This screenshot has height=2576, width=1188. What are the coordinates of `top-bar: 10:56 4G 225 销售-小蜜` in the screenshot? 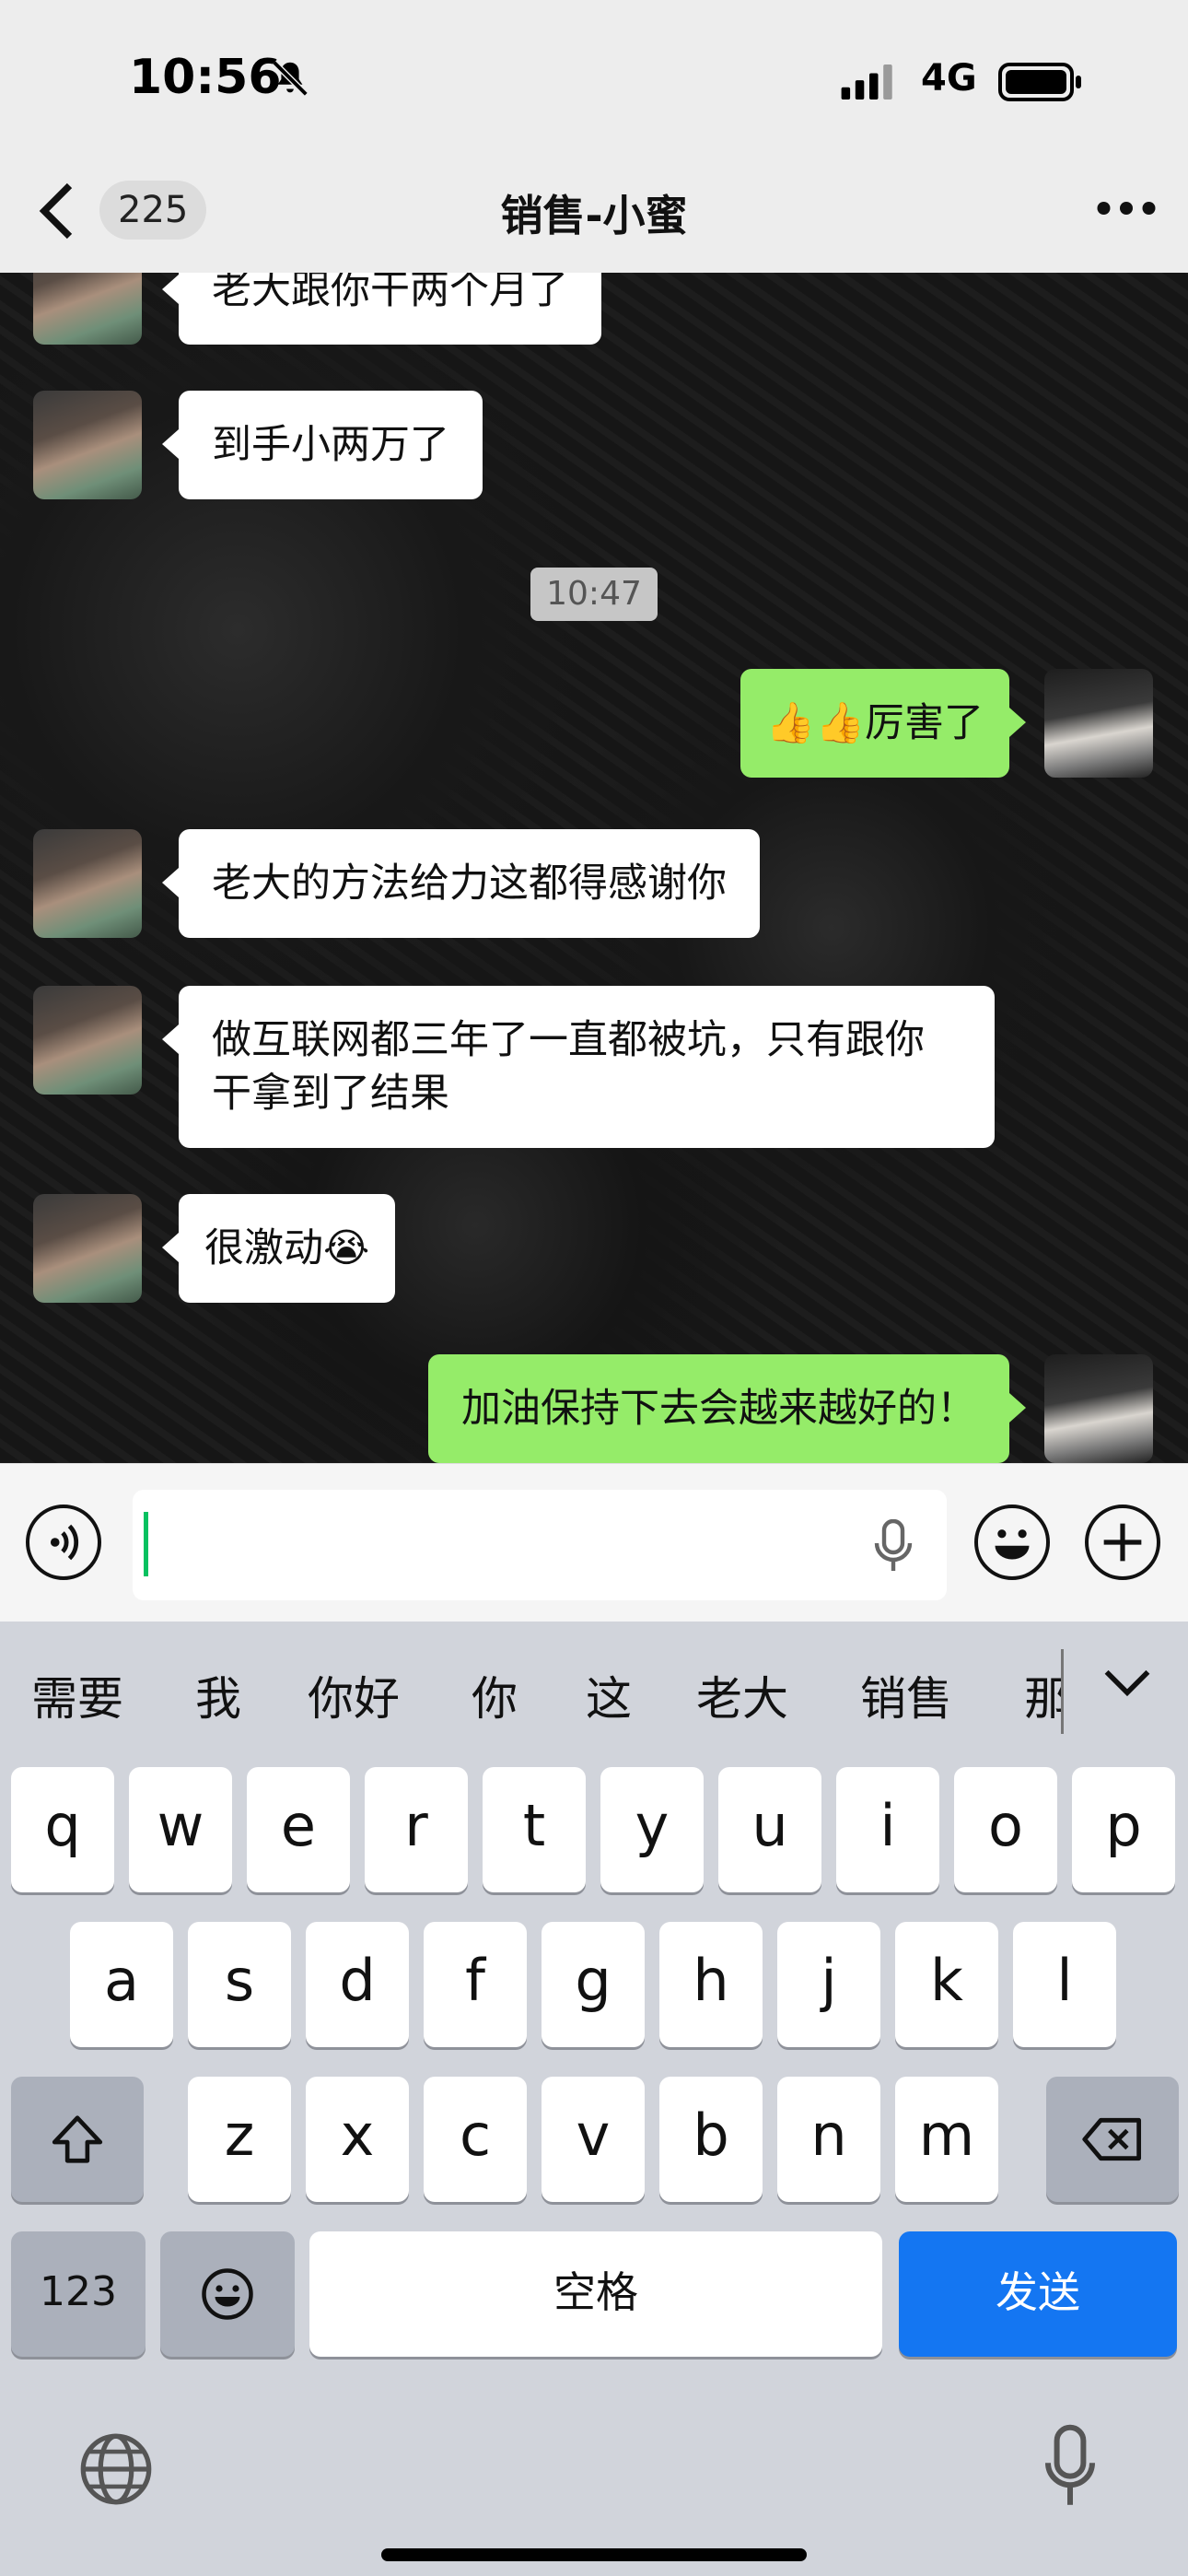 It's located at (594, 136).